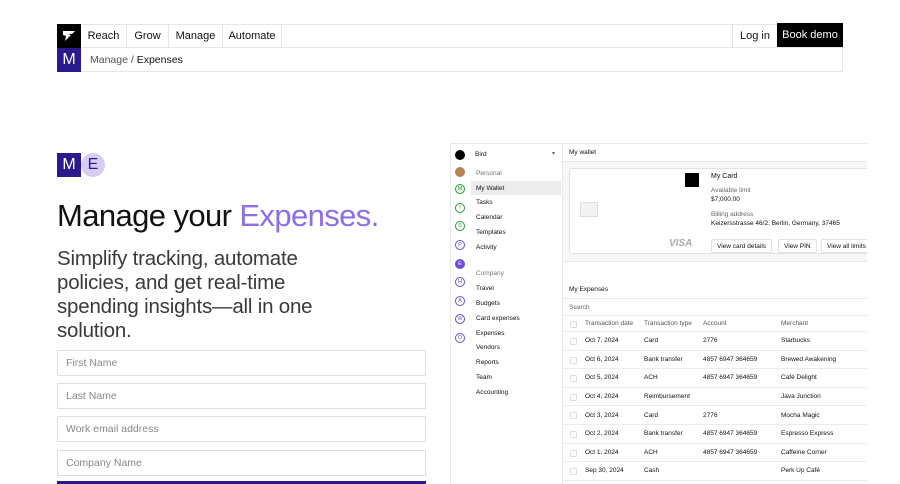  I want to click on view-pin-button: View PIN, so click(797, 246).